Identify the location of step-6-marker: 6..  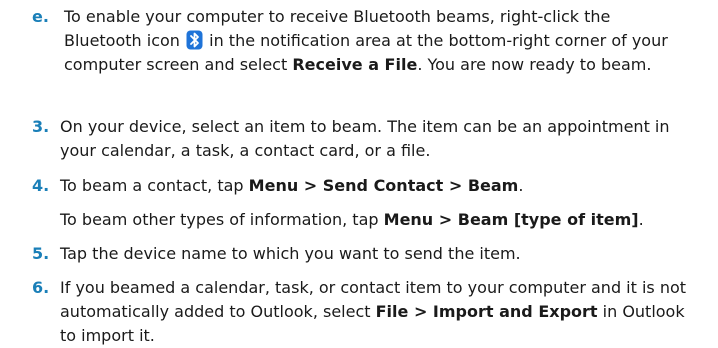
(41, 287).